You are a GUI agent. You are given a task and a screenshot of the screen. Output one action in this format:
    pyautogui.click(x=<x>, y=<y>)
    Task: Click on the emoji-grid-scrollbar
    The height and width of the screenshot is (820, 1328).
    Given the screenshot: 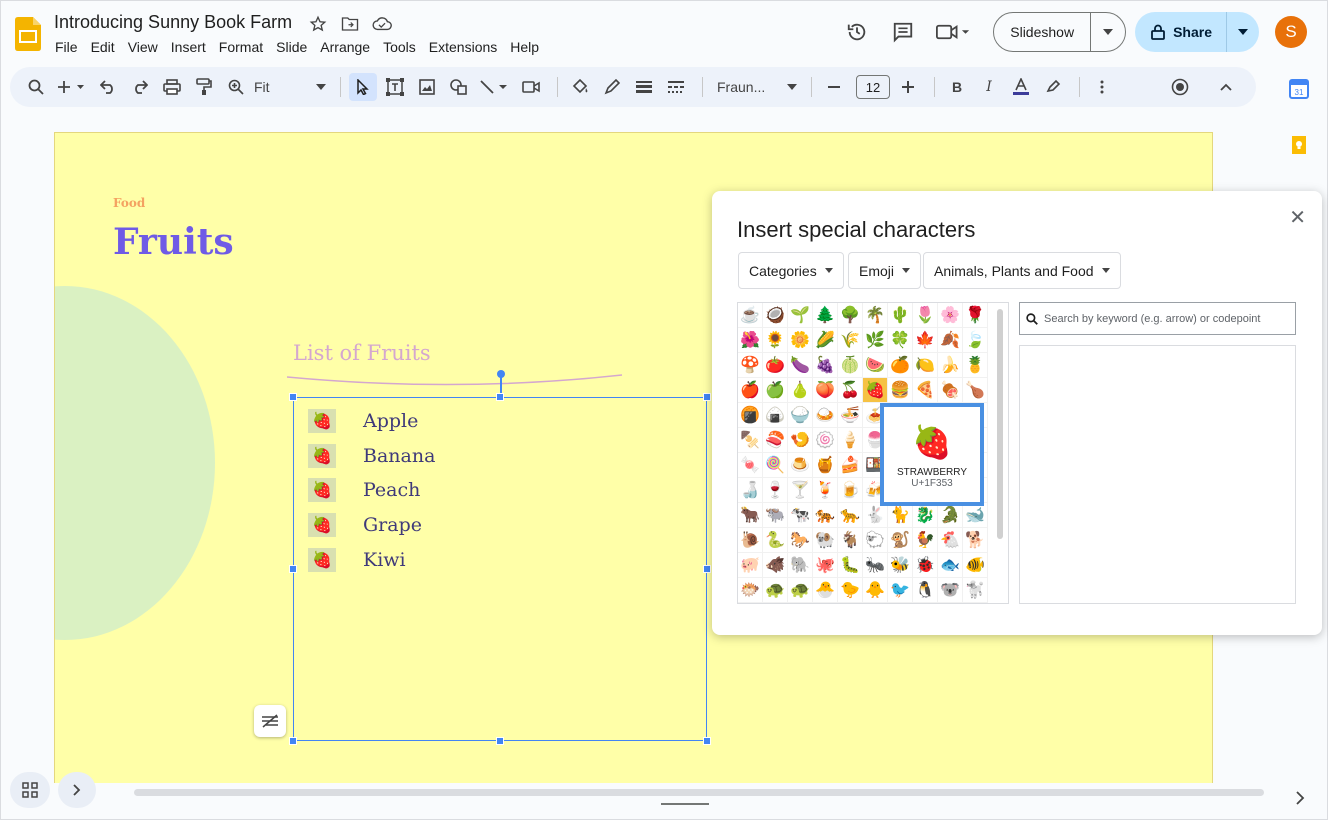 What is the action you would take?
    pyautogui.click(x=1000, y=424)
    